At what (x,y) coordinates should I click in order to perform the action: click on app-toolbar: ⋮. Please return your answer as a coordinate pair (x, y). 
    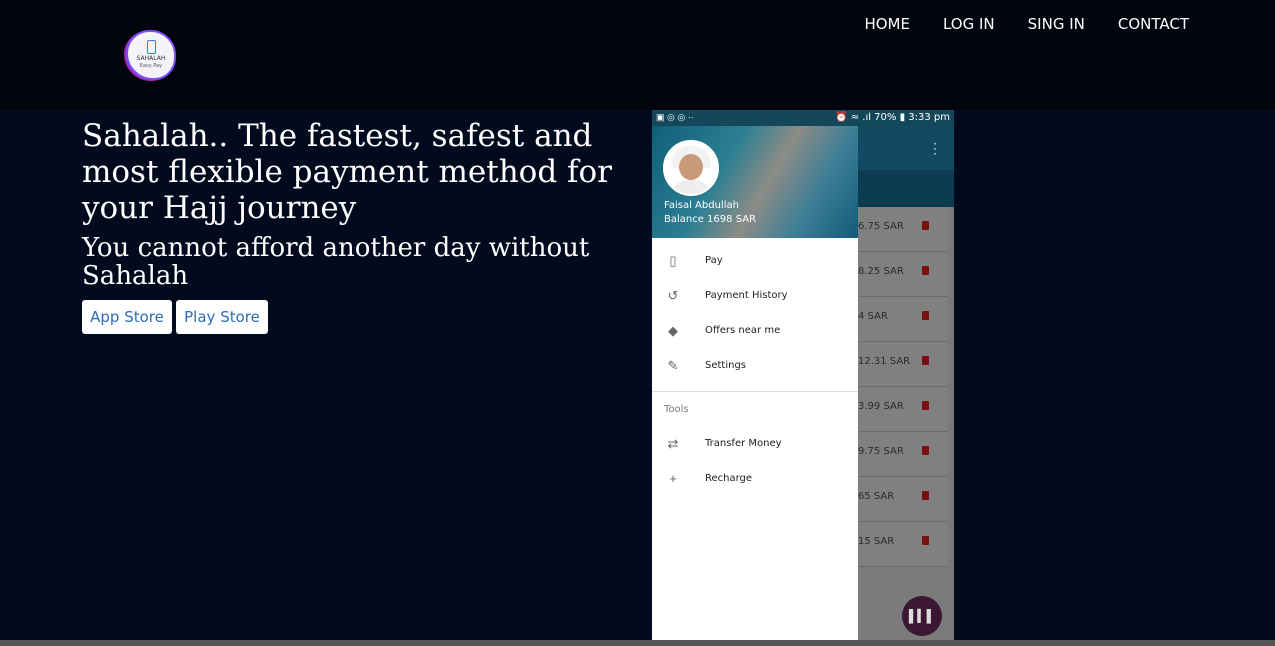
    Looking at the image, I should click on (906, 148).